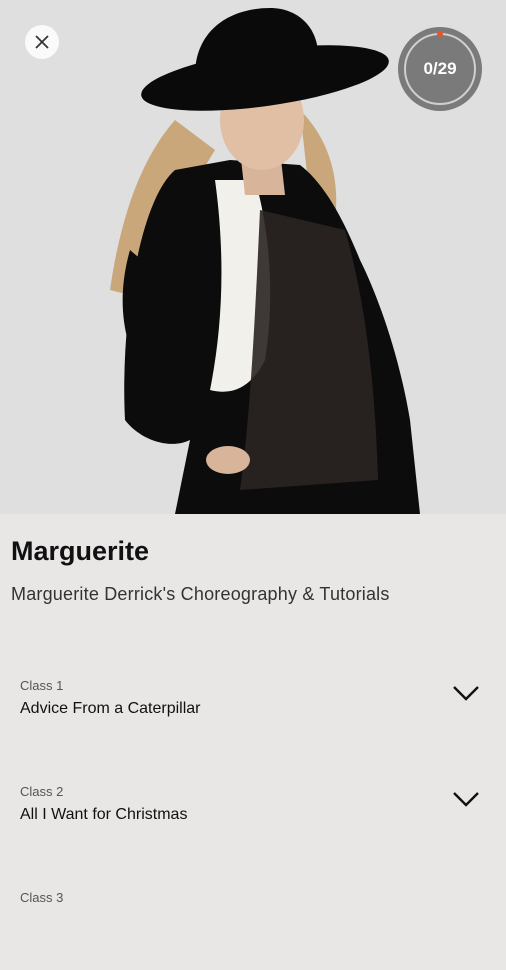 Image resolution: width=506 pixels, height=970 pixels. I want to click on class-item: Class 1 Advice From a Caterpillar, so click(253, 718).